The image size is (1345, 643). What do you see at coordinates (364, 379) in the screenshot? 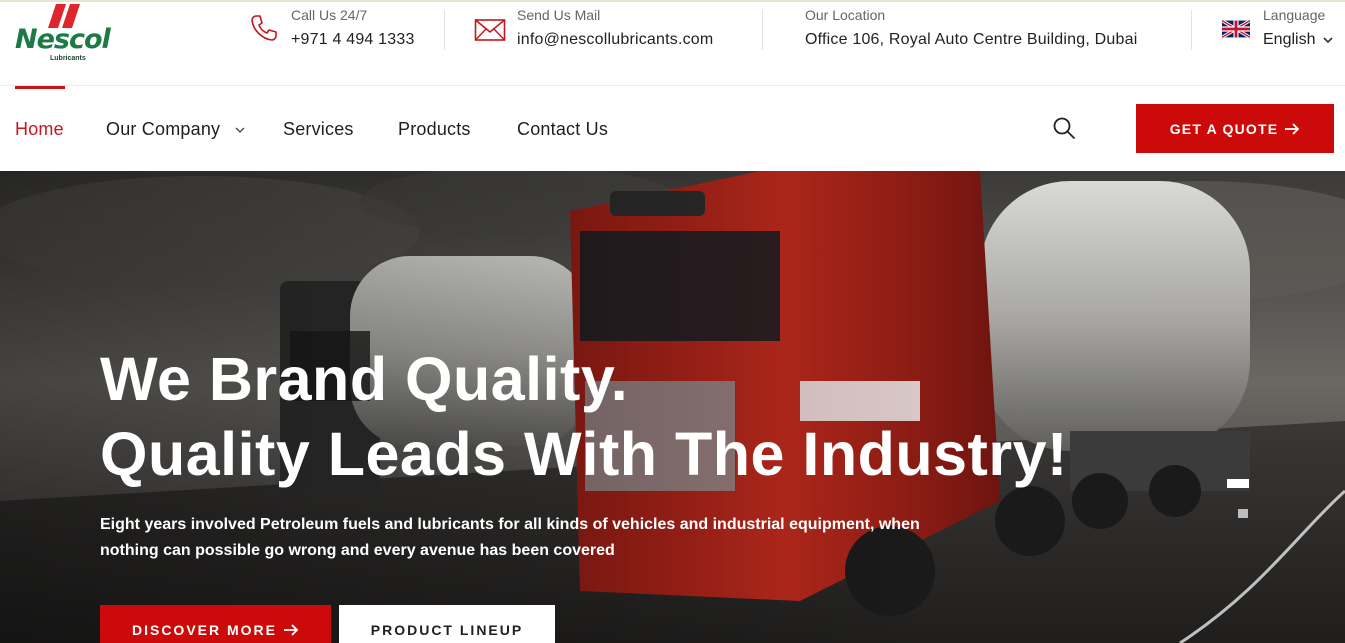
I see `hero-title-line-1: We Brand Quality.` at bounding box center [364, 379].